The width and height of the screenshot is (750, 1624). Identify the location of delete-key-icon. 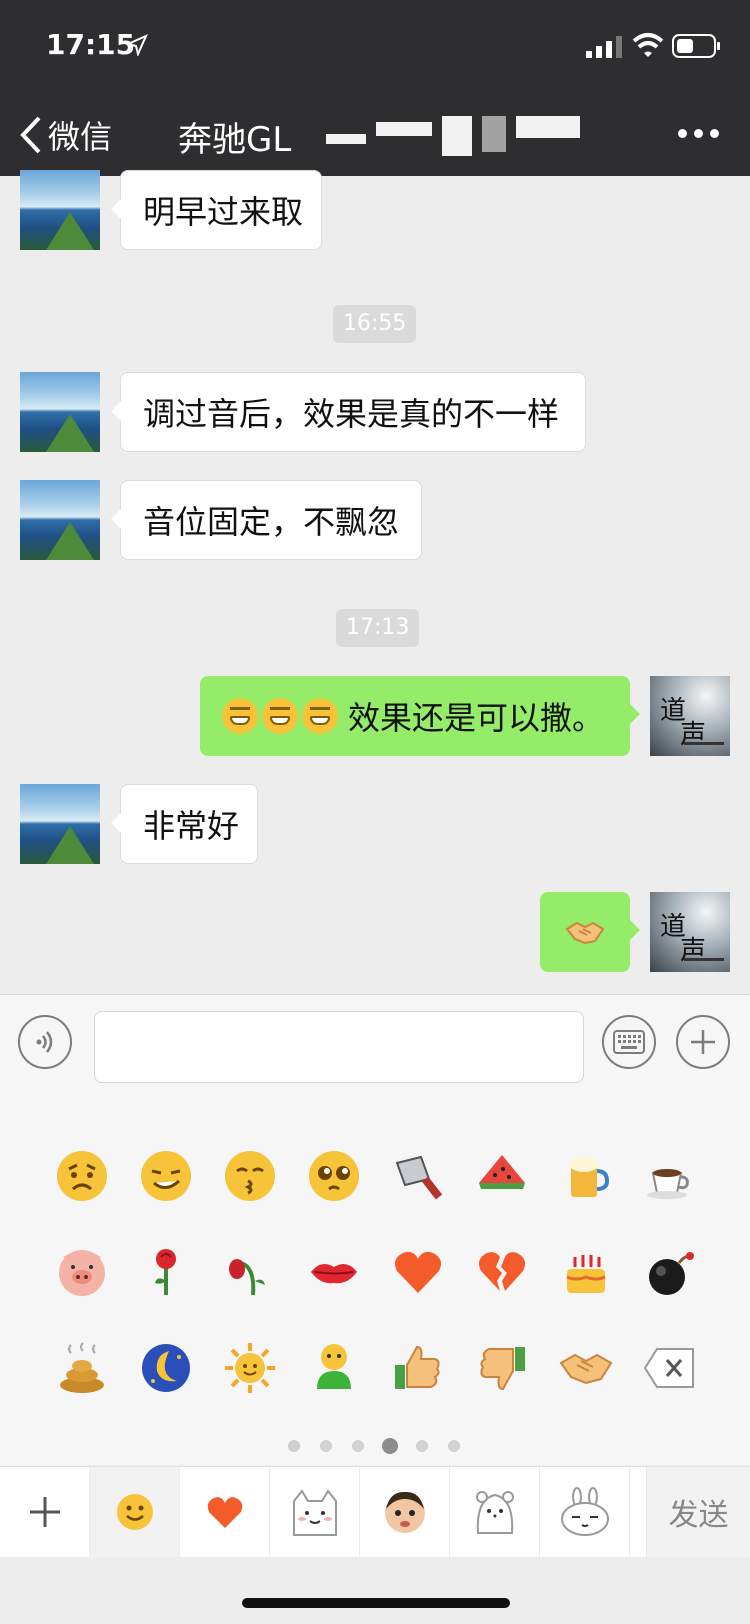
(670, 1368).